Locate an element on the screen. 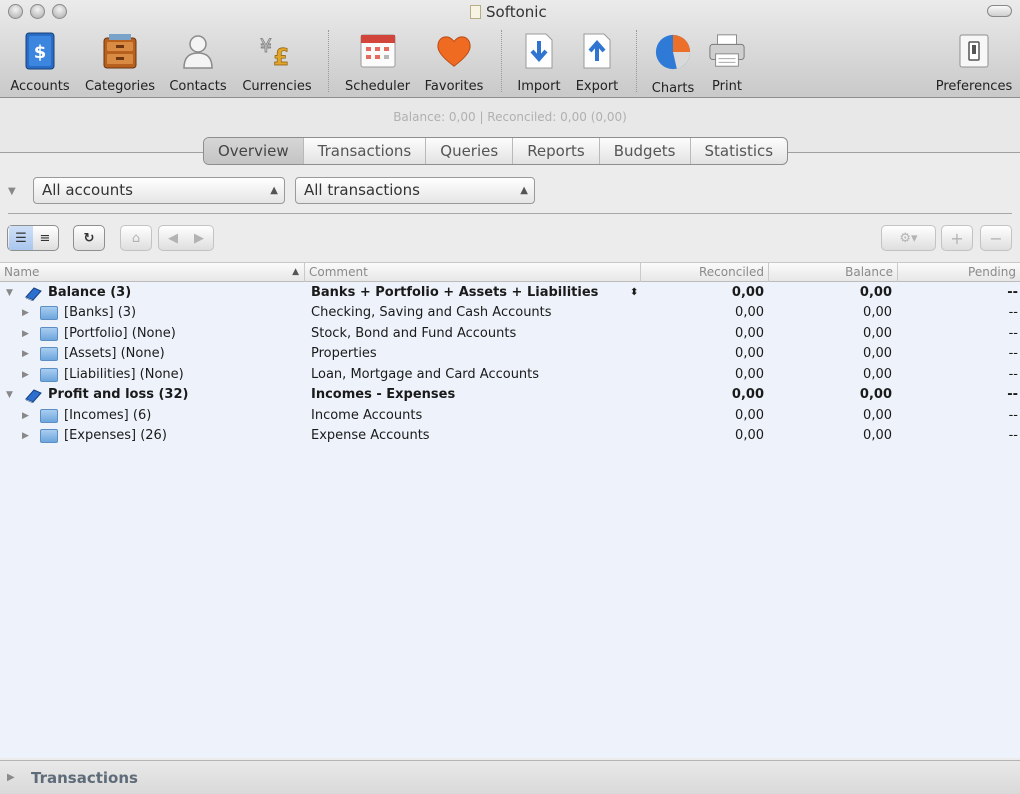 Image resolution: width=1020 pixels, height=794 pixels. row-name: [Banks] (3) is located at coordinates (100, 312).